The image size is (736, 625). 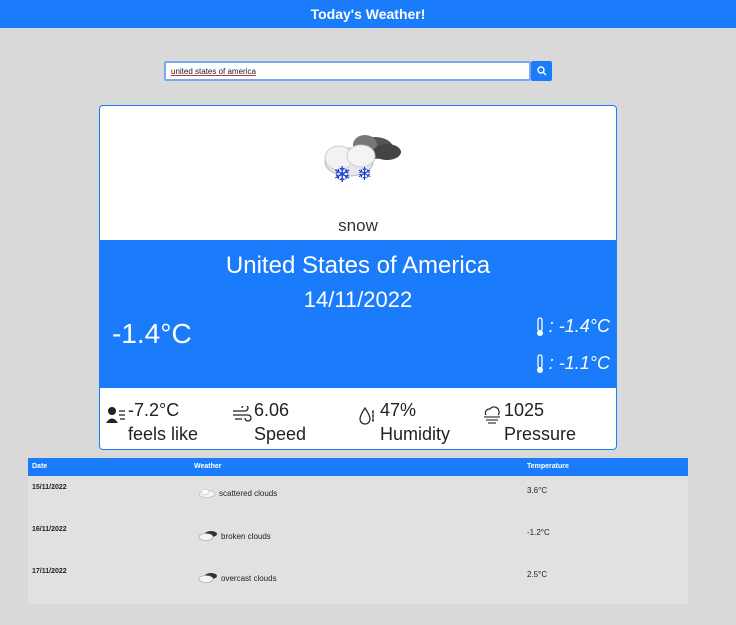 What do you see at coordinates (242, 414) in the screenshot?
I see `wind-icon` at bounding box center [242, 414].